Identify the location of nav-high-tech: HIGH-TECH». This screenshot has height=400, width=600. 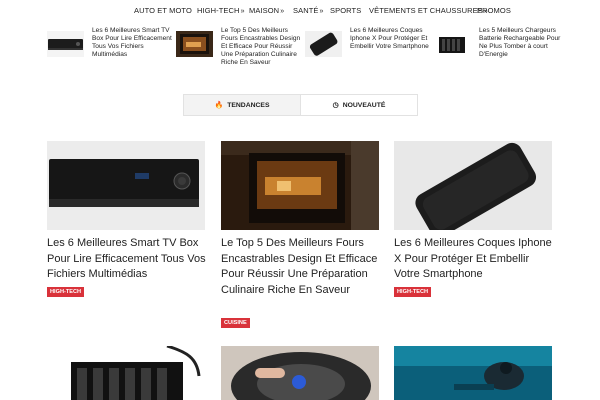
(221, 10).